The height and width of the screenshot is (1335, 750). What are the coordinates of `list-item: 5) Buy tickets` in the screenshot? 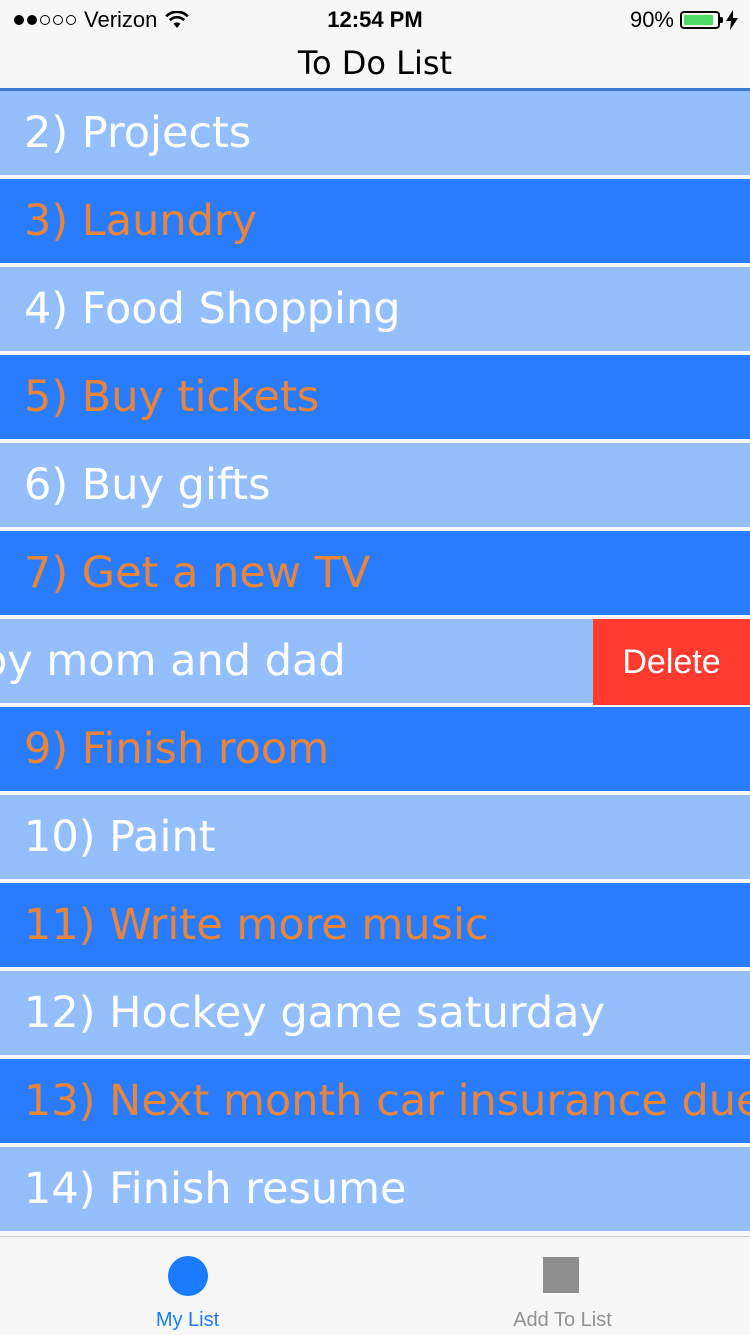 It's located at (375, 398).